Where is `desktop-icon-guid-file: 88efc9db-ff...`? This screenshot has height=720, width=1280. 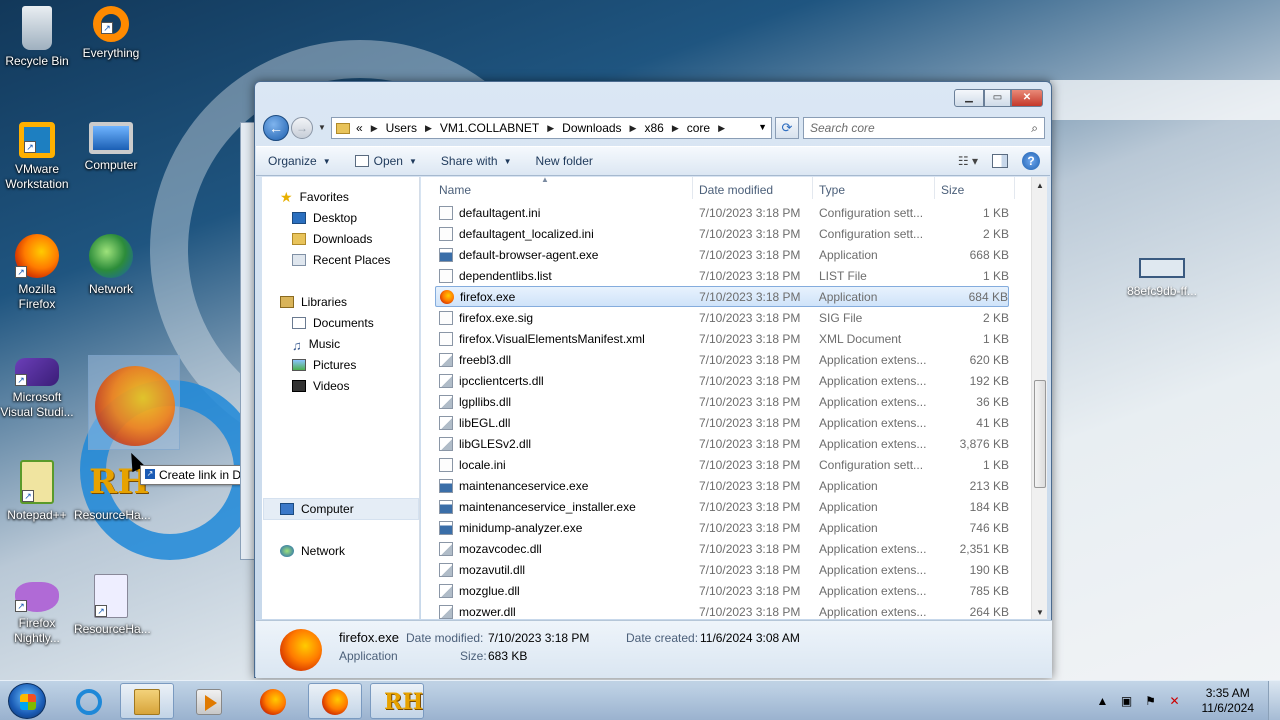
desktop-icon-guid-file: 88efc9db-ff... is located at coordinates (1162, 278).